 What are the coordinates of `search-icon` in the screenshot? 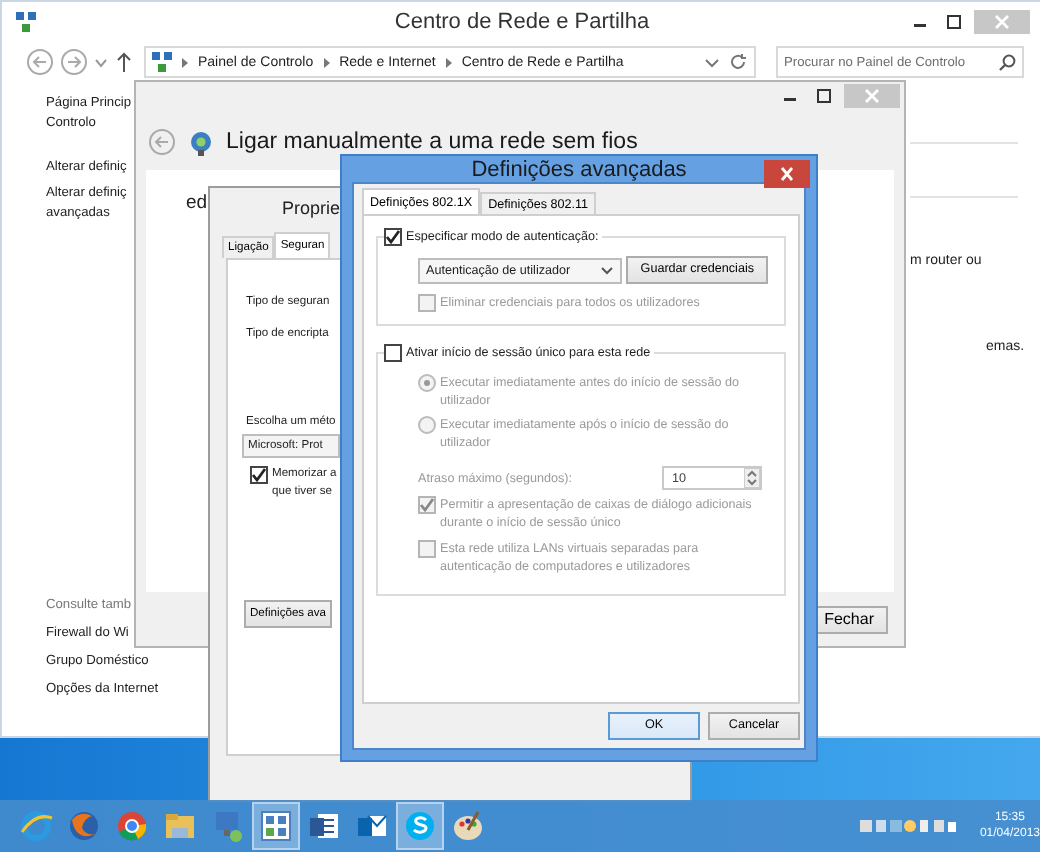 It's located at (1007, 62).